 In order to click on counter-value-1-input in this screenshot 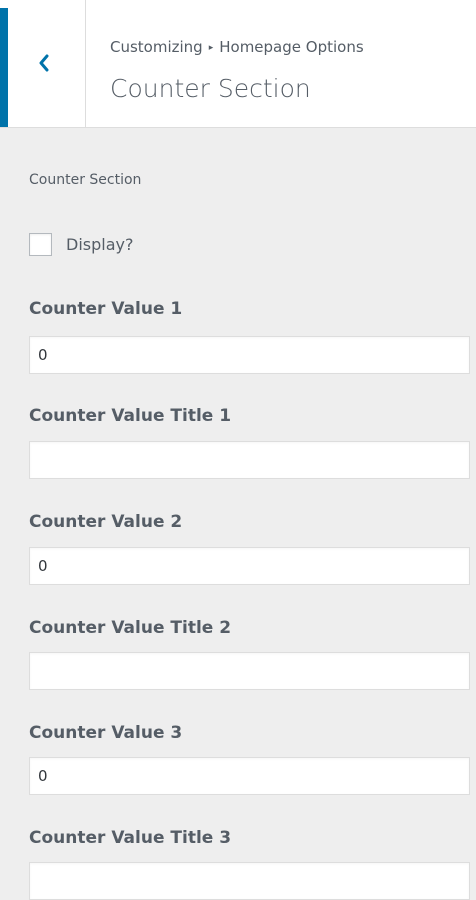, I will do `click(249, 355)`.